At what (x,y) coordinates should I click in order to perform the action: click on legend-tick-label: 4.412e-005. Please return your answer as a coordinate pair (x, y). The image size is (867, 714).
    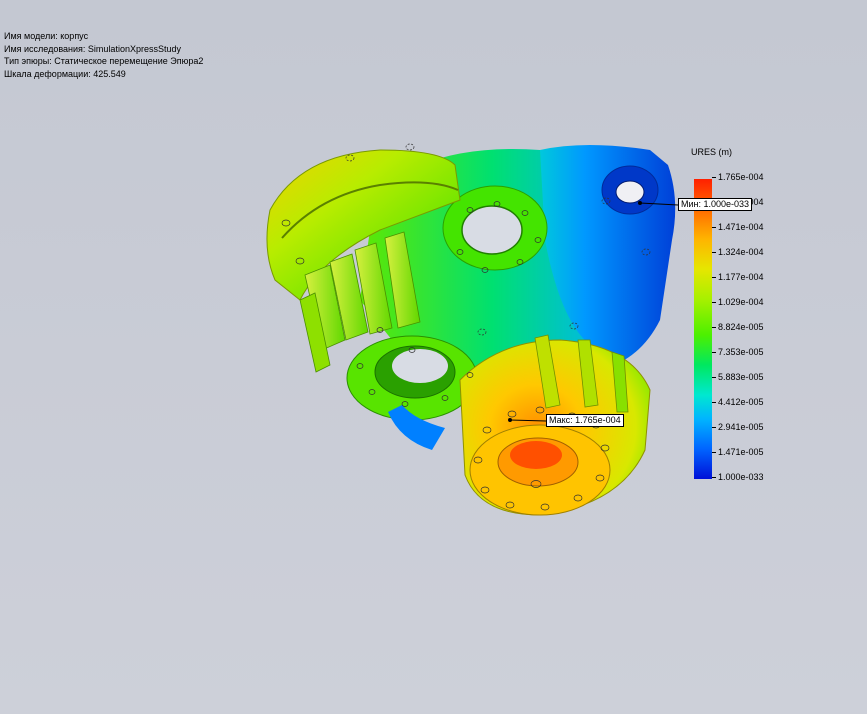
    Looking at the image, I should click on (741, 402).